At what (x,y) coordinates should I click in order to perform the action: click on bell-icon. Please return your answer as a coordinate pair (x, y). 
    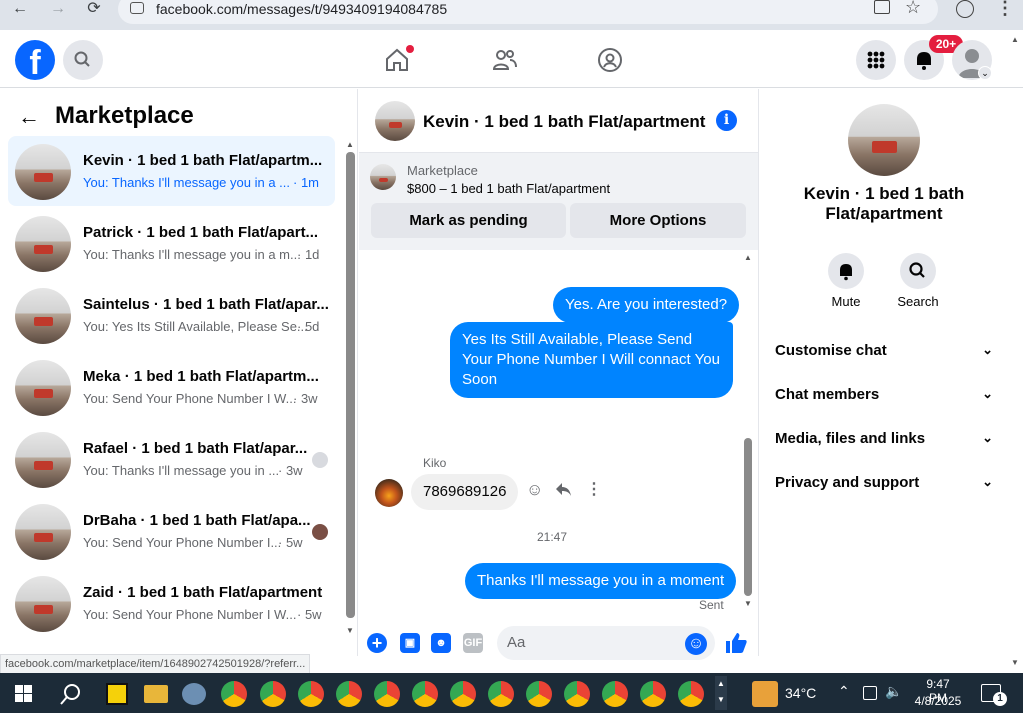
    Looking at the image, I should click on (846, 272).